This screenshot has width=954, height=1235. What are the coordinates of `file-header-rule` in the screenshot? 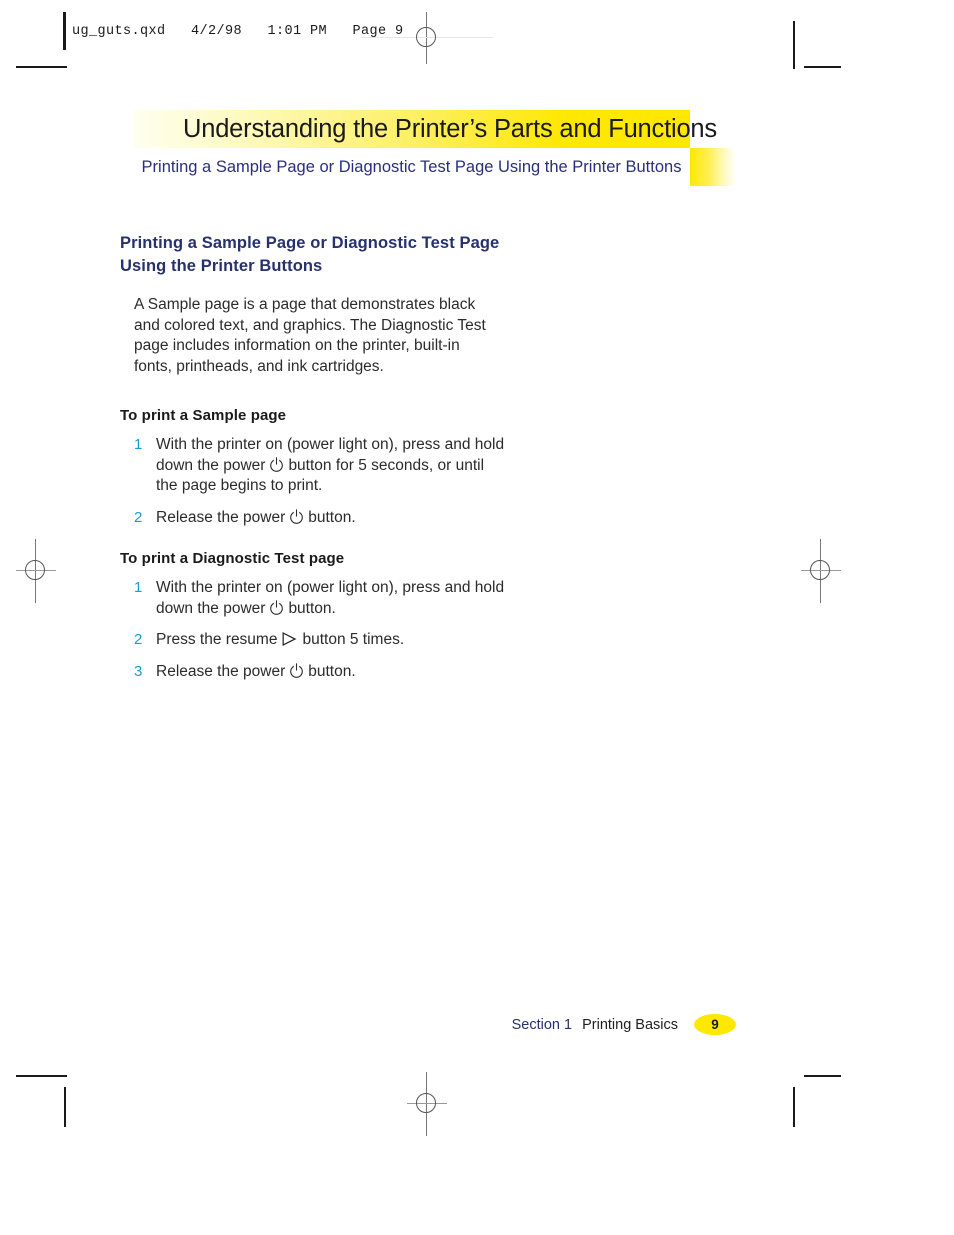 It's located at (63, 31).